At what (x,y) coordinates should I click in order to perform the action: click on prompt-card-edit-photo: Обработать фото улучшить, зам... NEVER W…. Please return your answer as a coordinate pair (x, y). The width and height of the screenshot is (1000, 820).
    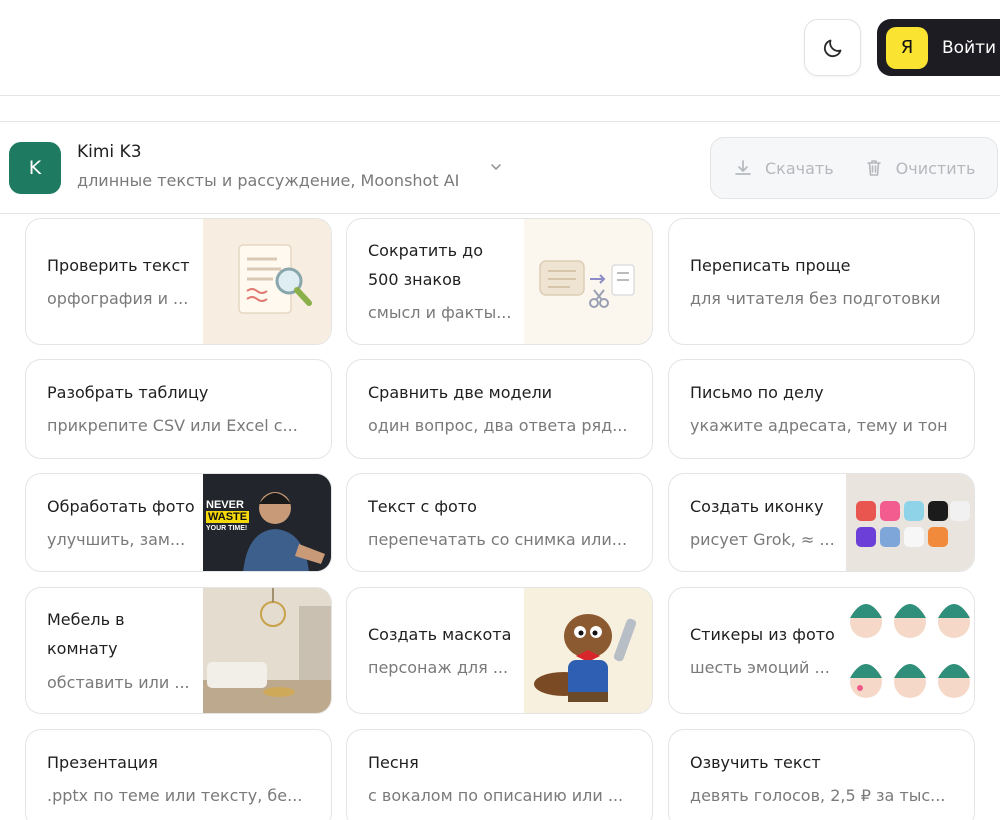
    Looking at the image, I should click on (178, 522).